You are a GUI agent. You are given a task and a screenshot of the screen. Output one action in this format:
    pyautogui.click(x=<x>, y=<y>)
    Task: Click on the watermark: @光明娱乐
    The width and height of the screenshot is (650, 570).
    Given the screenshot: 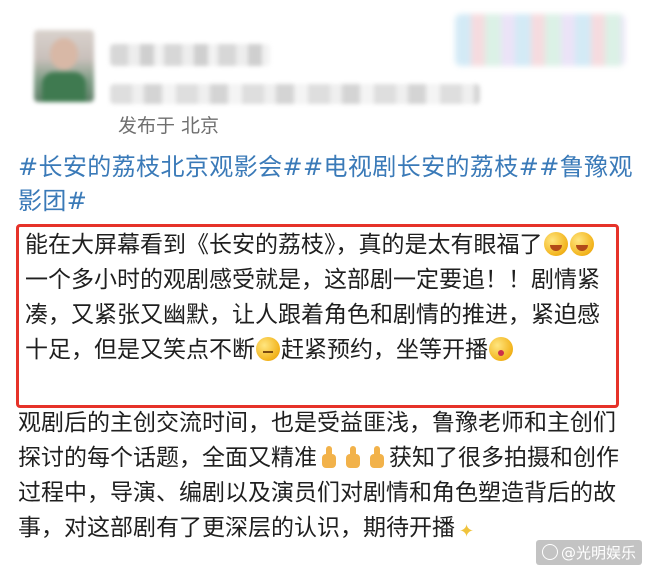 What is the action you would take?
    pyautogui.click(x=588, y=552)
    